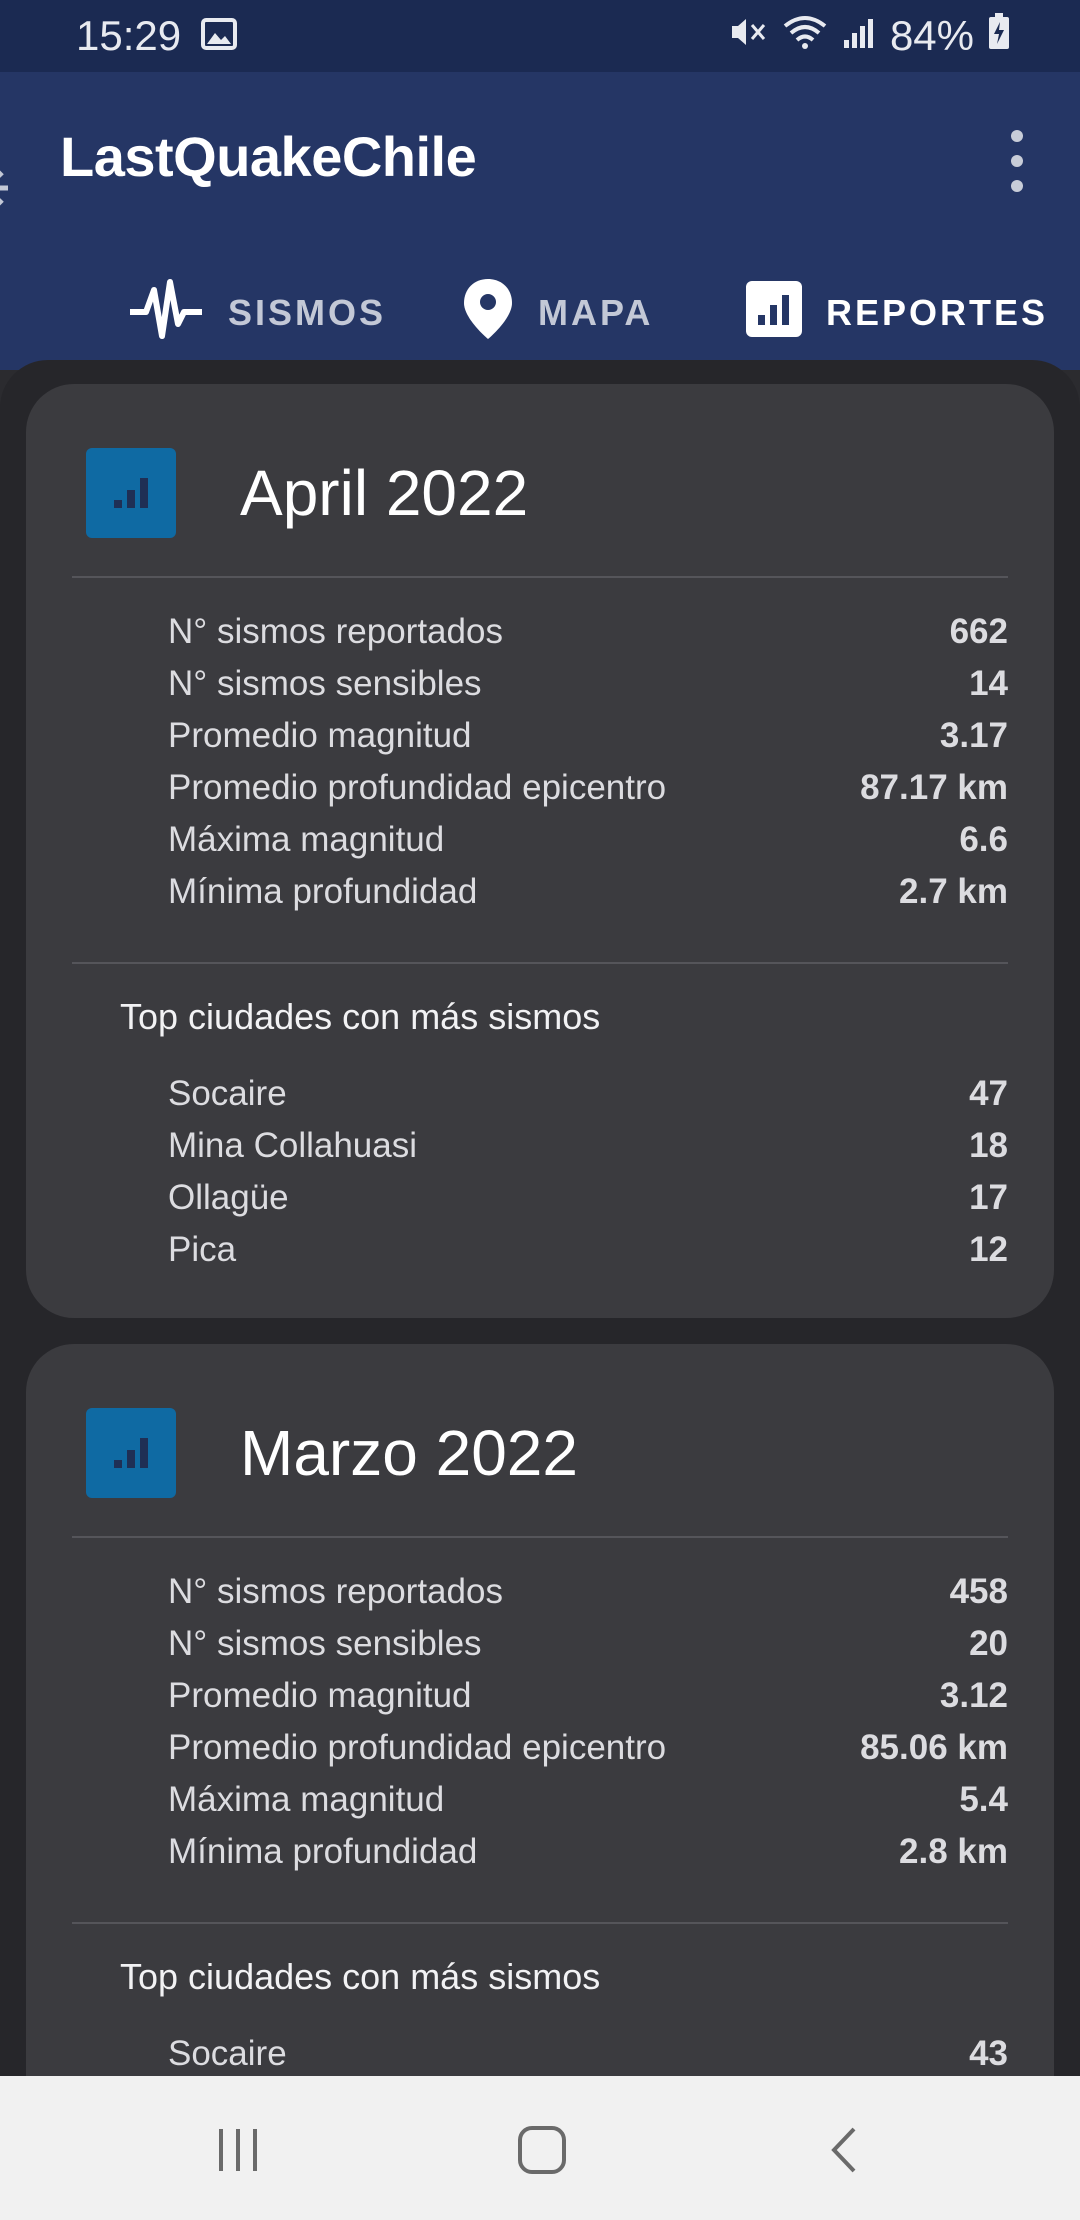 The height and width of the screenshot is (2220, 1080). Describe the element at coordinates (166, 313) in the screenshot. I see `seismograph-icon` at that location.